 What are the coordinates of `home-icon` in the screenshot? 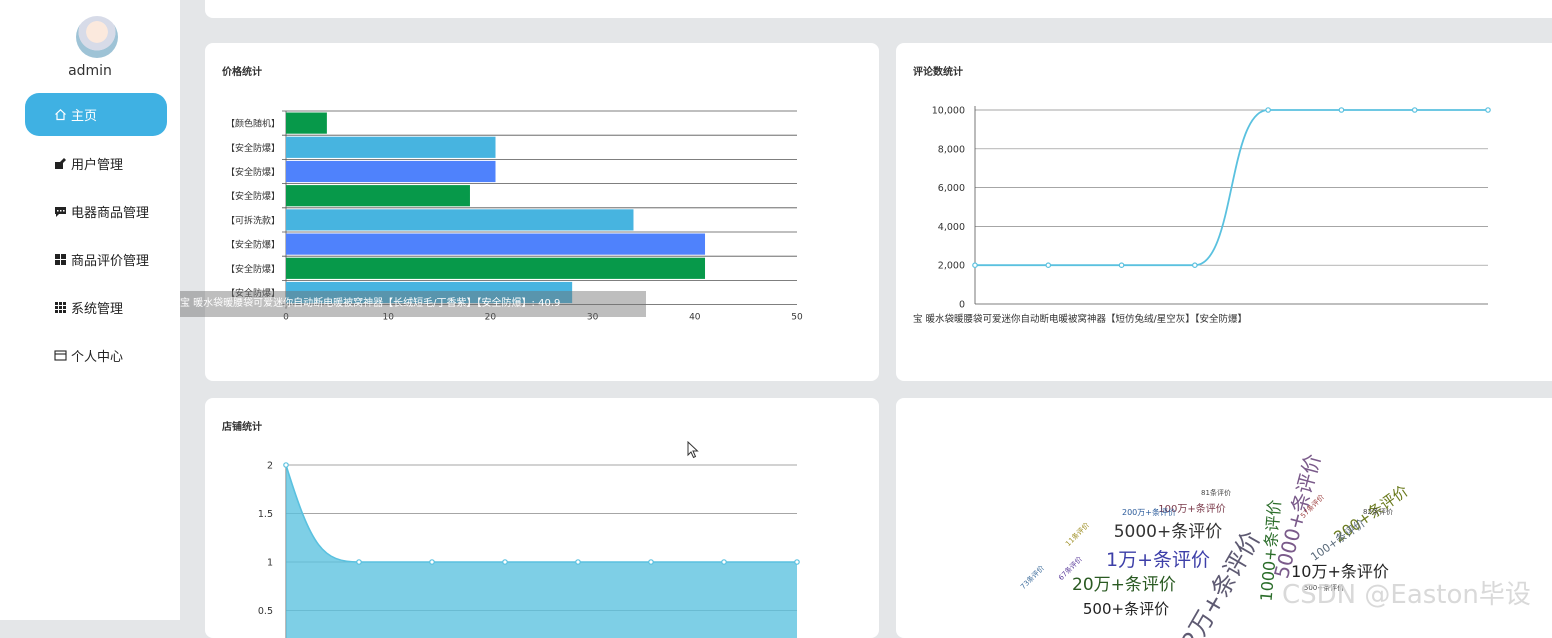 It's located at (60, 115).